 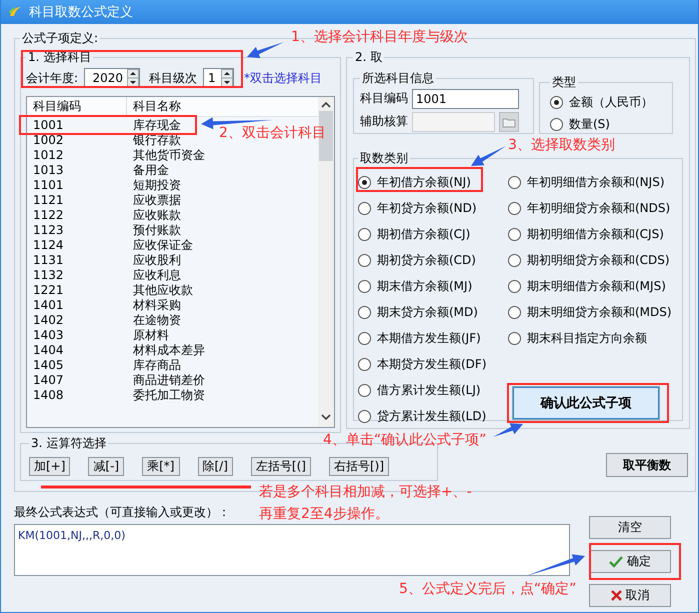 I want to click on cancel-button: 取消, so click(x=630, y=595).